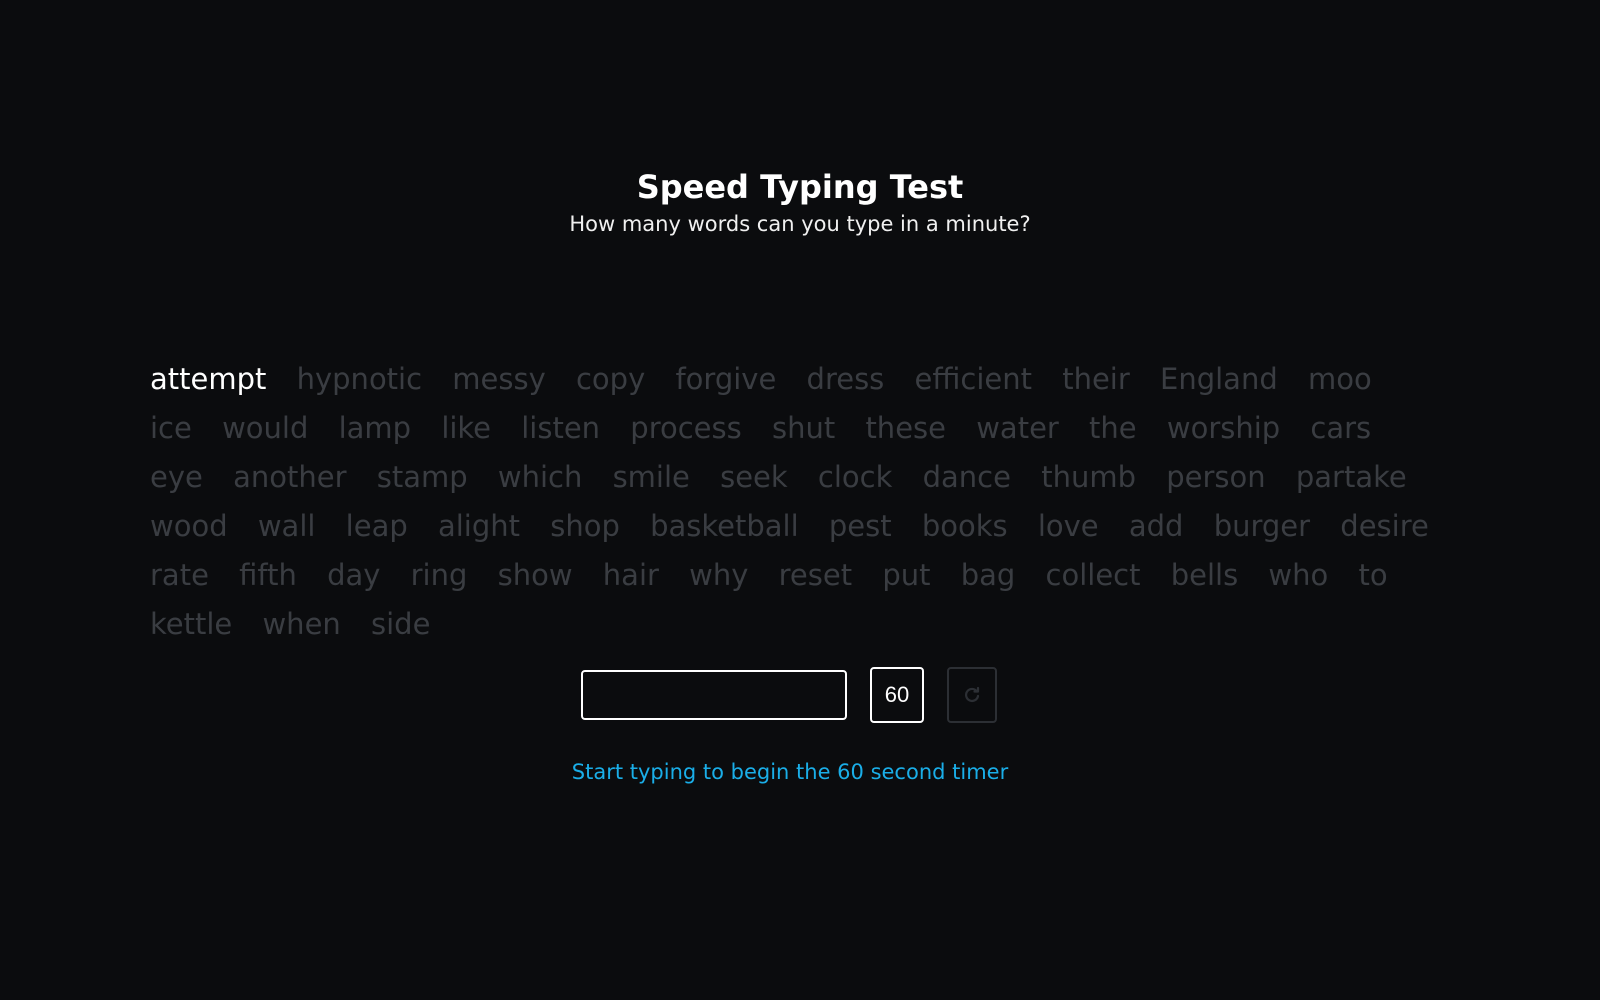  I want to click on word: alight, so click(479, 526).